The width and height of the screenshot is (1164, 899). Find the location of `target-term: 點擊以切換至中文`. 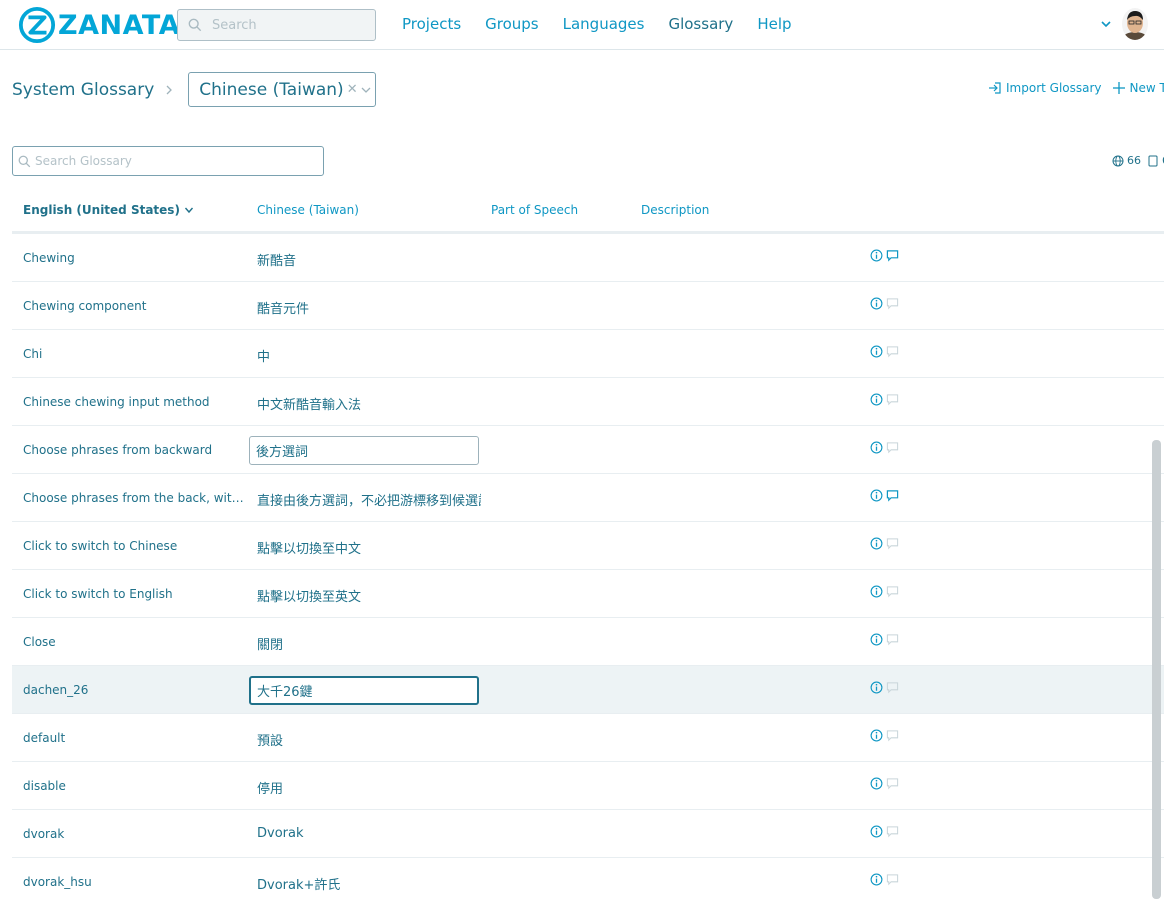

target-term: 點擊以切換至中文 is located at coordinates (369, 547).